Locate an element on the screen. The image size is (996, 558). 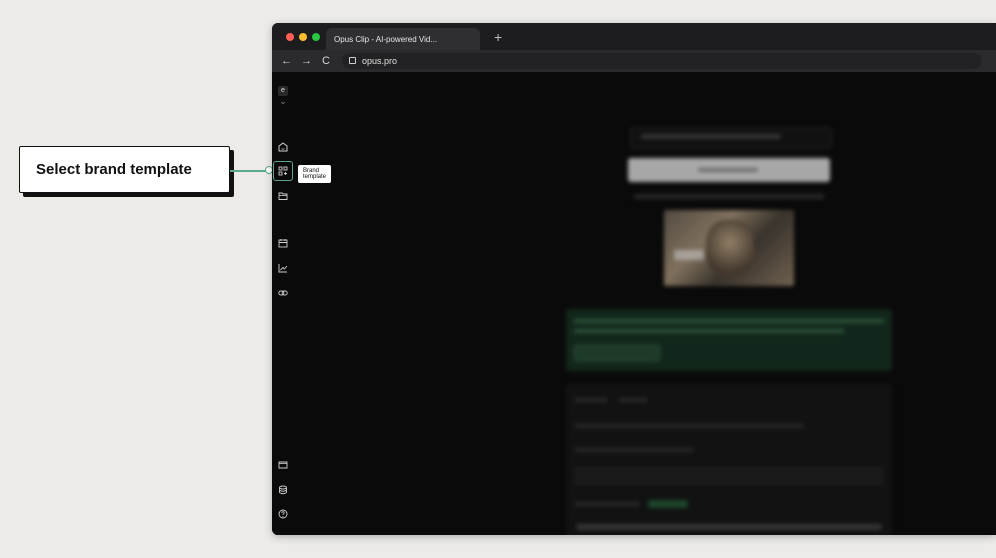
callout-connector is located at coordinates (249, 171).